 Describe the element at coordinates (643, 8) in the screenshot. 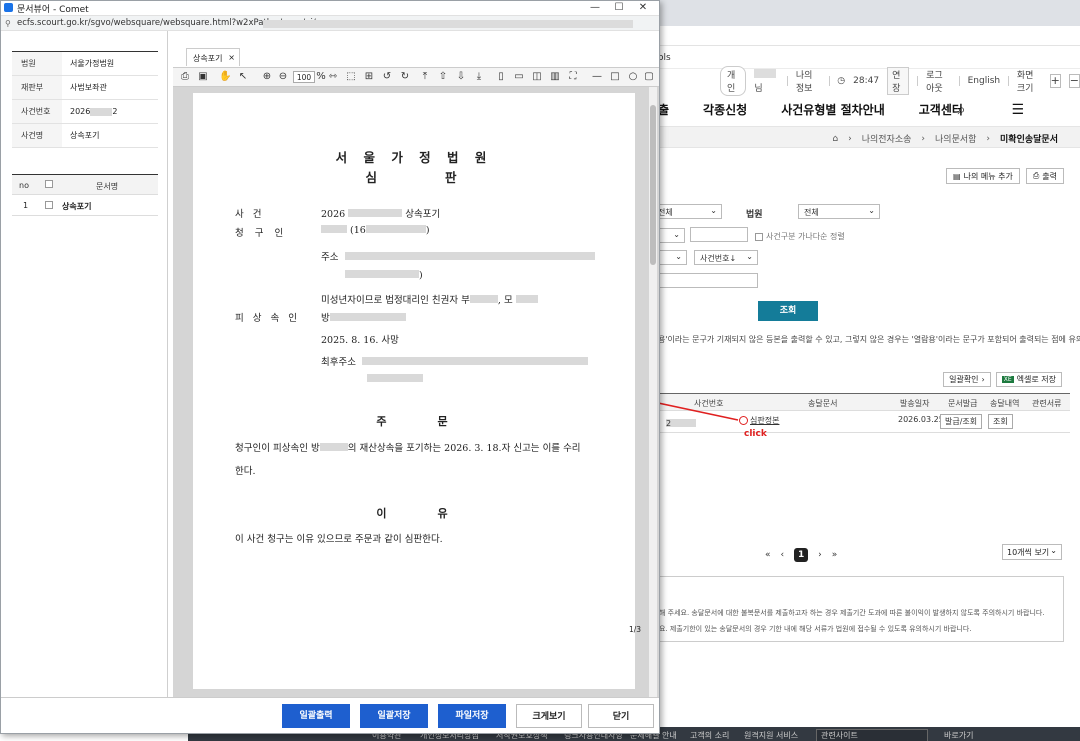

I see `close-window-button: ✕` at that location.